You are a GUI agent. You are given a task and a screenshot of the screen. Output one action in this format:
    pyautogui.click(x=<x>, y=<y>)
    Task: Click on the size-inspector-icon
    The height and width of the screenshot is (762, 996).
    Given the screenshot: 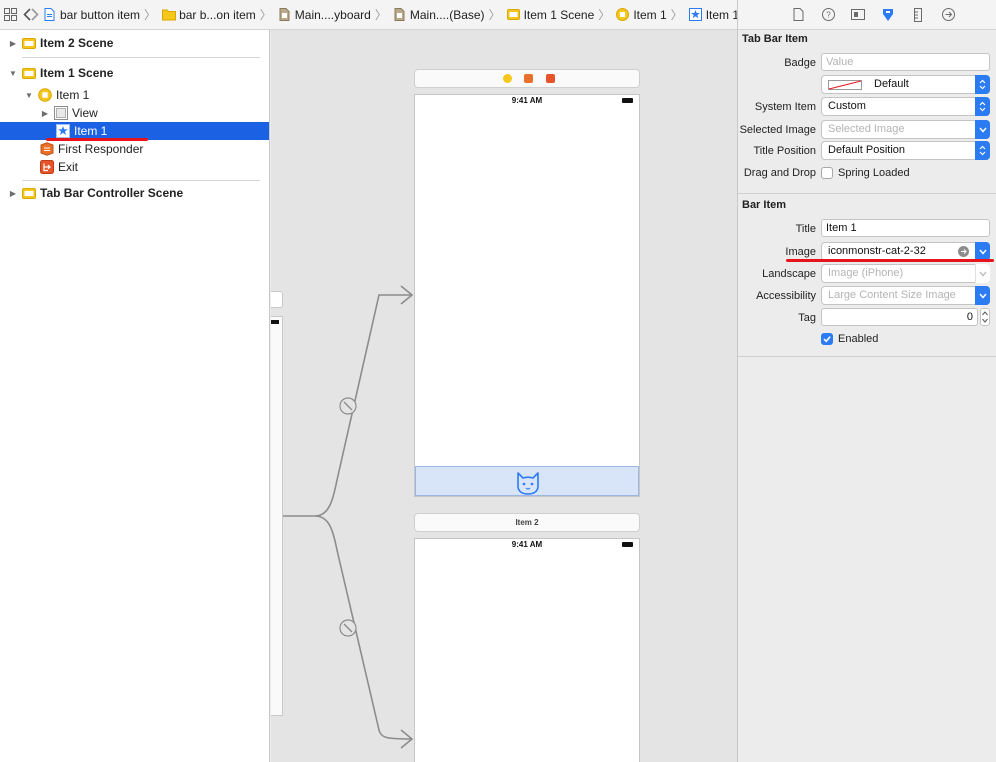 What is the action you would take?
    pyautogui.click(x=918, y=15)
    